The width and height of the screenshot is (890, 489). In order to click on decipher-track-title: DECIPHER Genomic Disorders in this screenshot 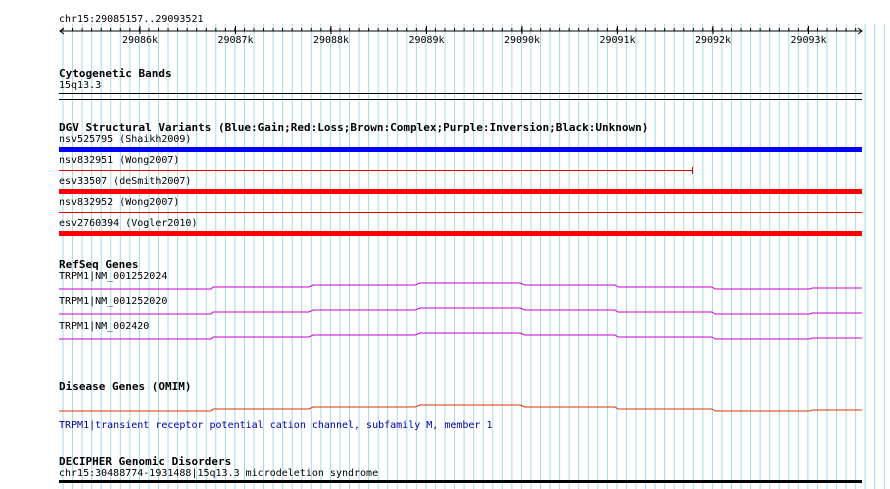, I will do `click(145, 461)`.